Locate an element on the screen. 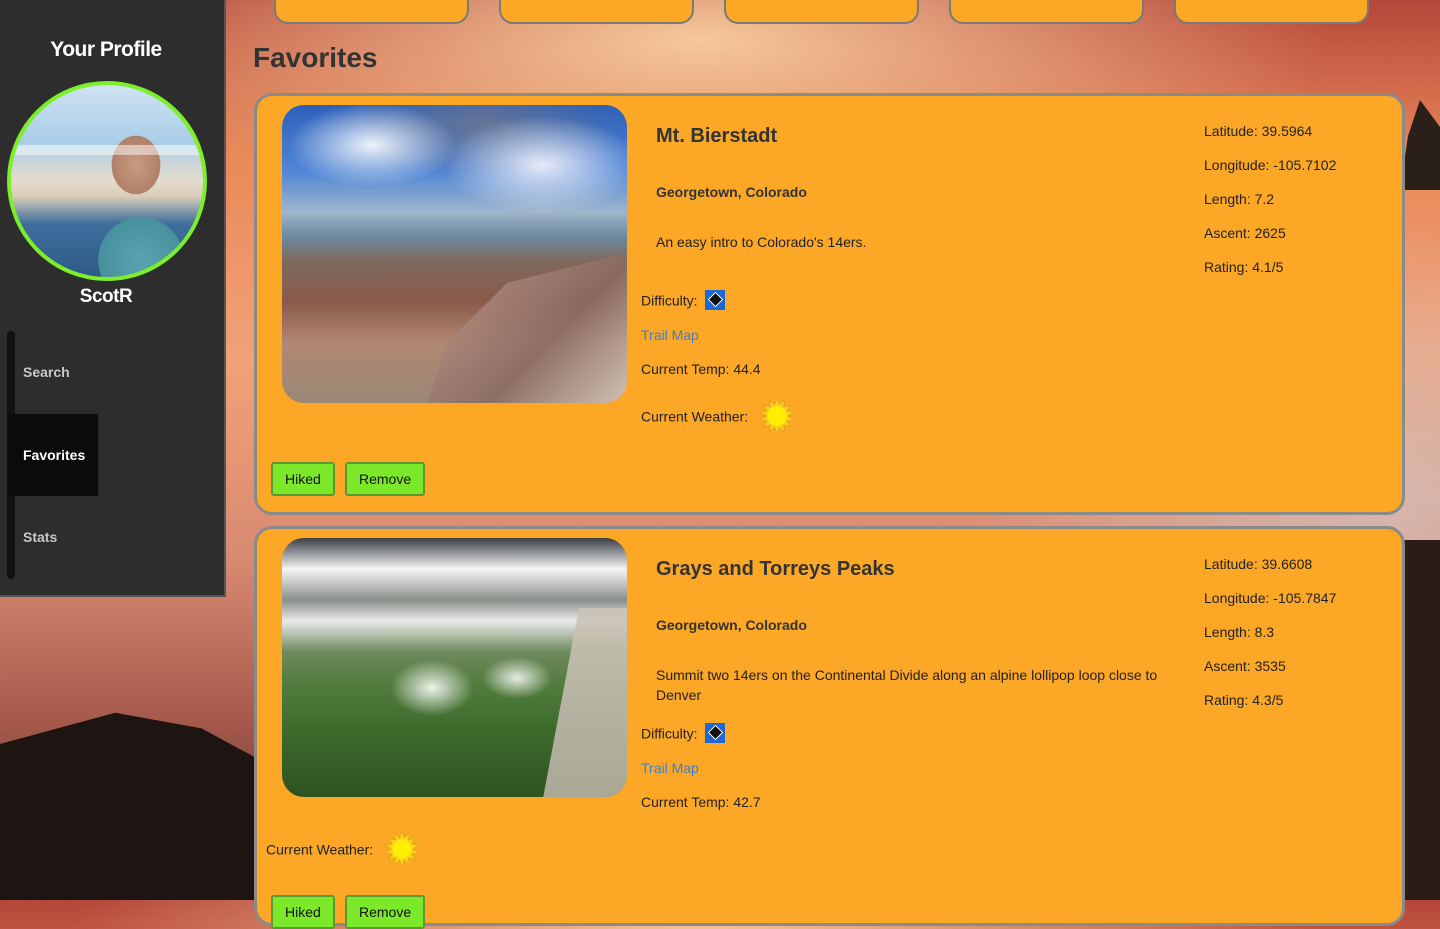  current-temp: Current Temp: 42.7 is located at coordinates (701, 802).